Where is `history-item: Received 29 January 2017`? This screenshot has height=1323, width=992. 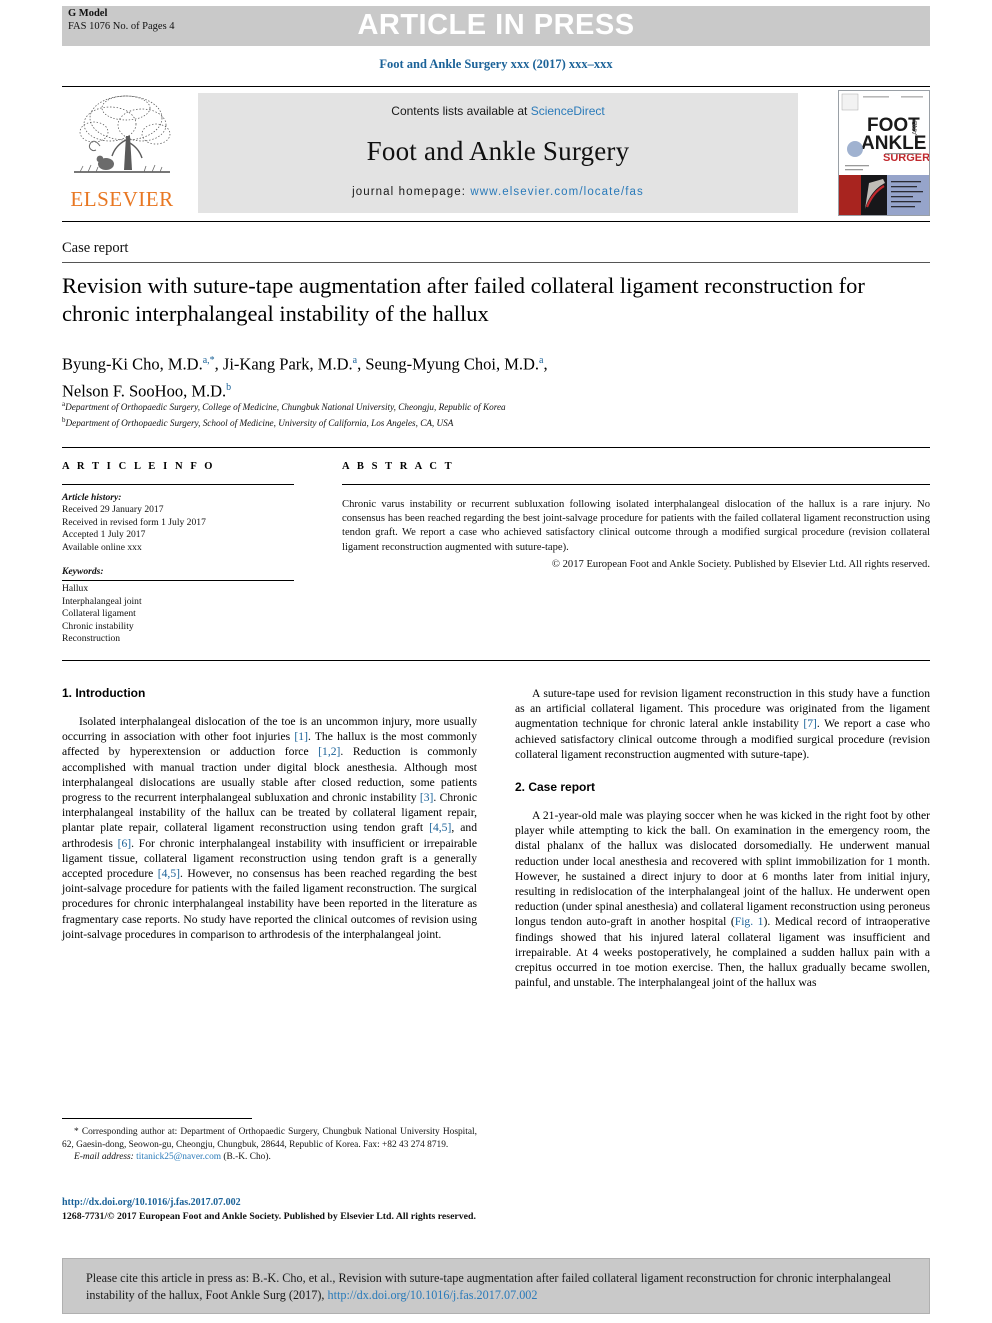
history-item: Received 29 January 2017 is located at coordinates (113, 510).